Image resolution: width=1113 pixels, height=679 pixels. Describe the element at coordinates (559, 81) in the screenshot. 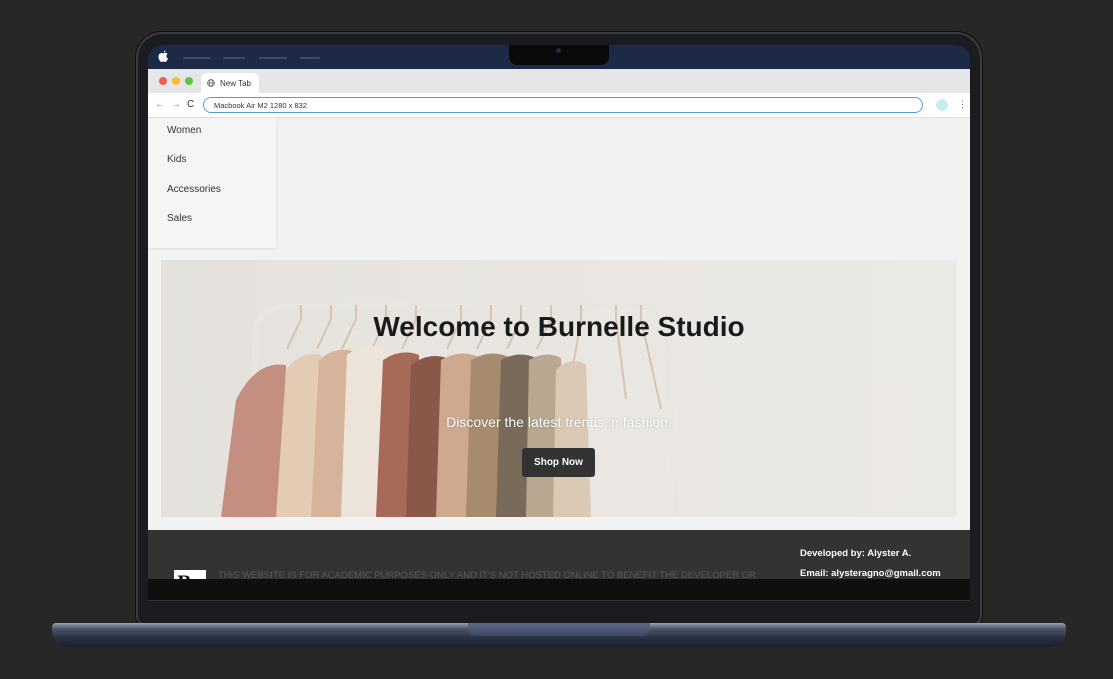

I see `browser-tabstrip: New Tab` at that location.